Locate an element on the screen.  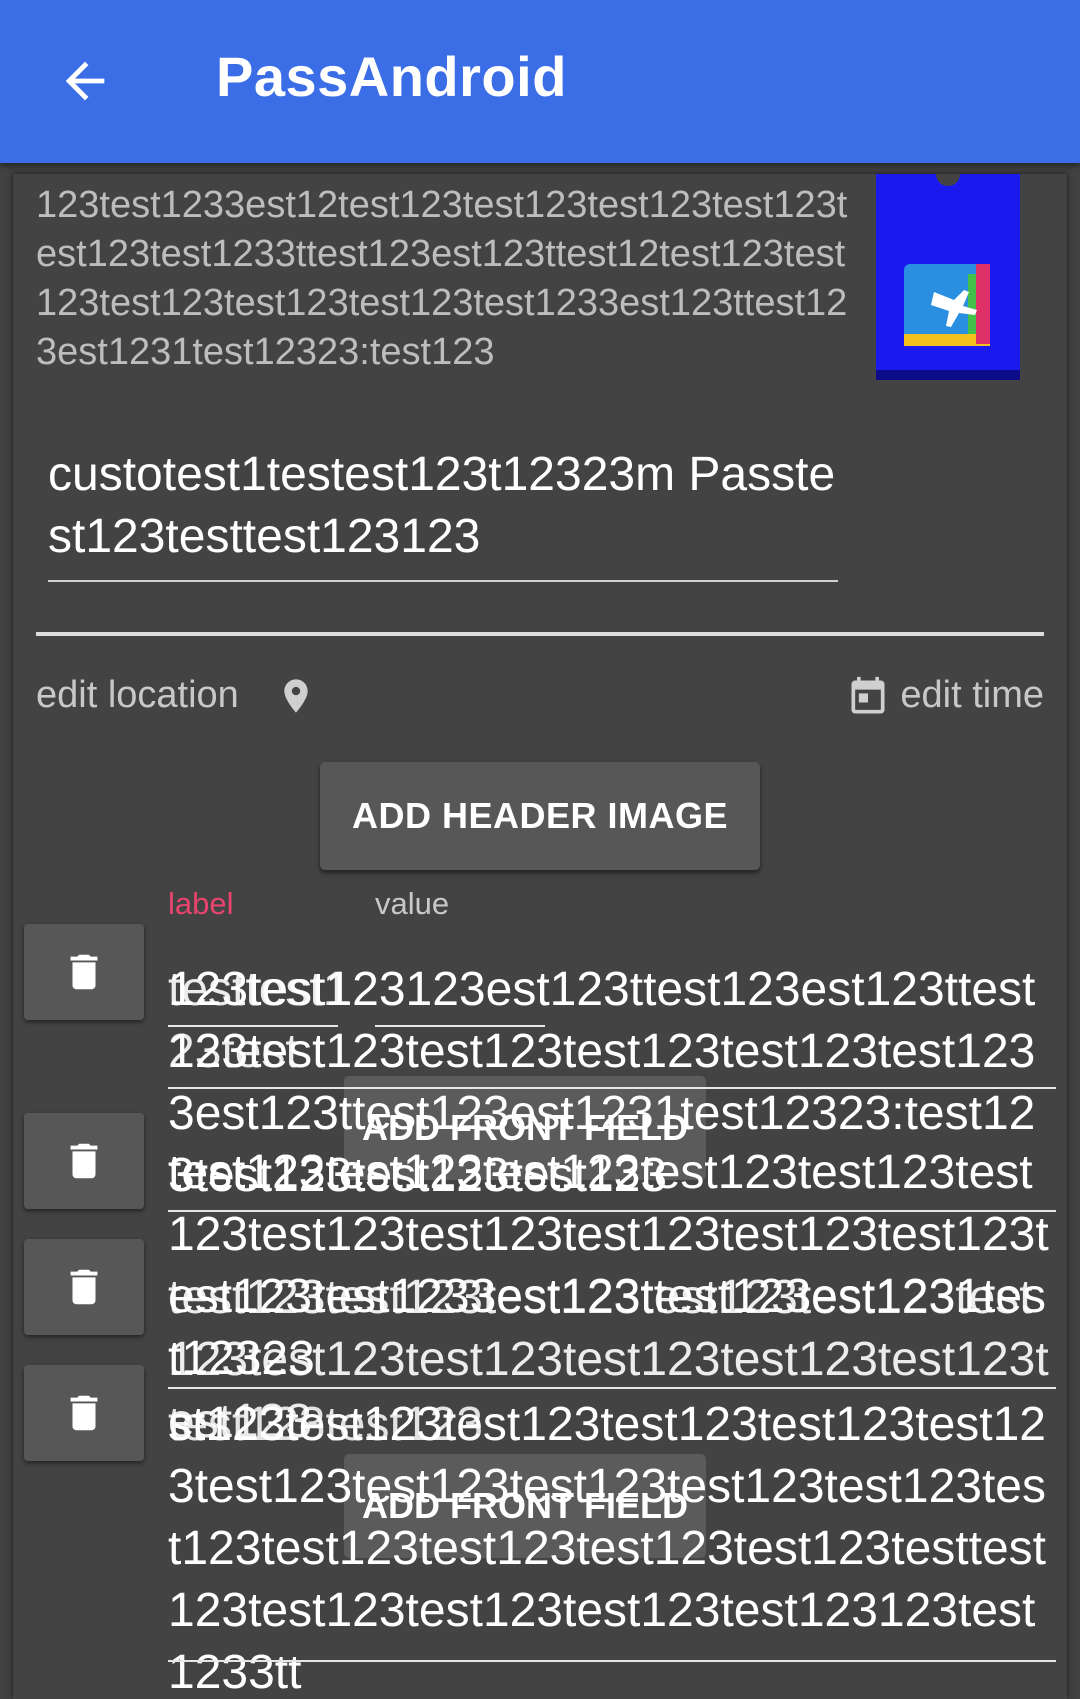
field-label-input: testtest123test is located at coordinates (268, 1021).